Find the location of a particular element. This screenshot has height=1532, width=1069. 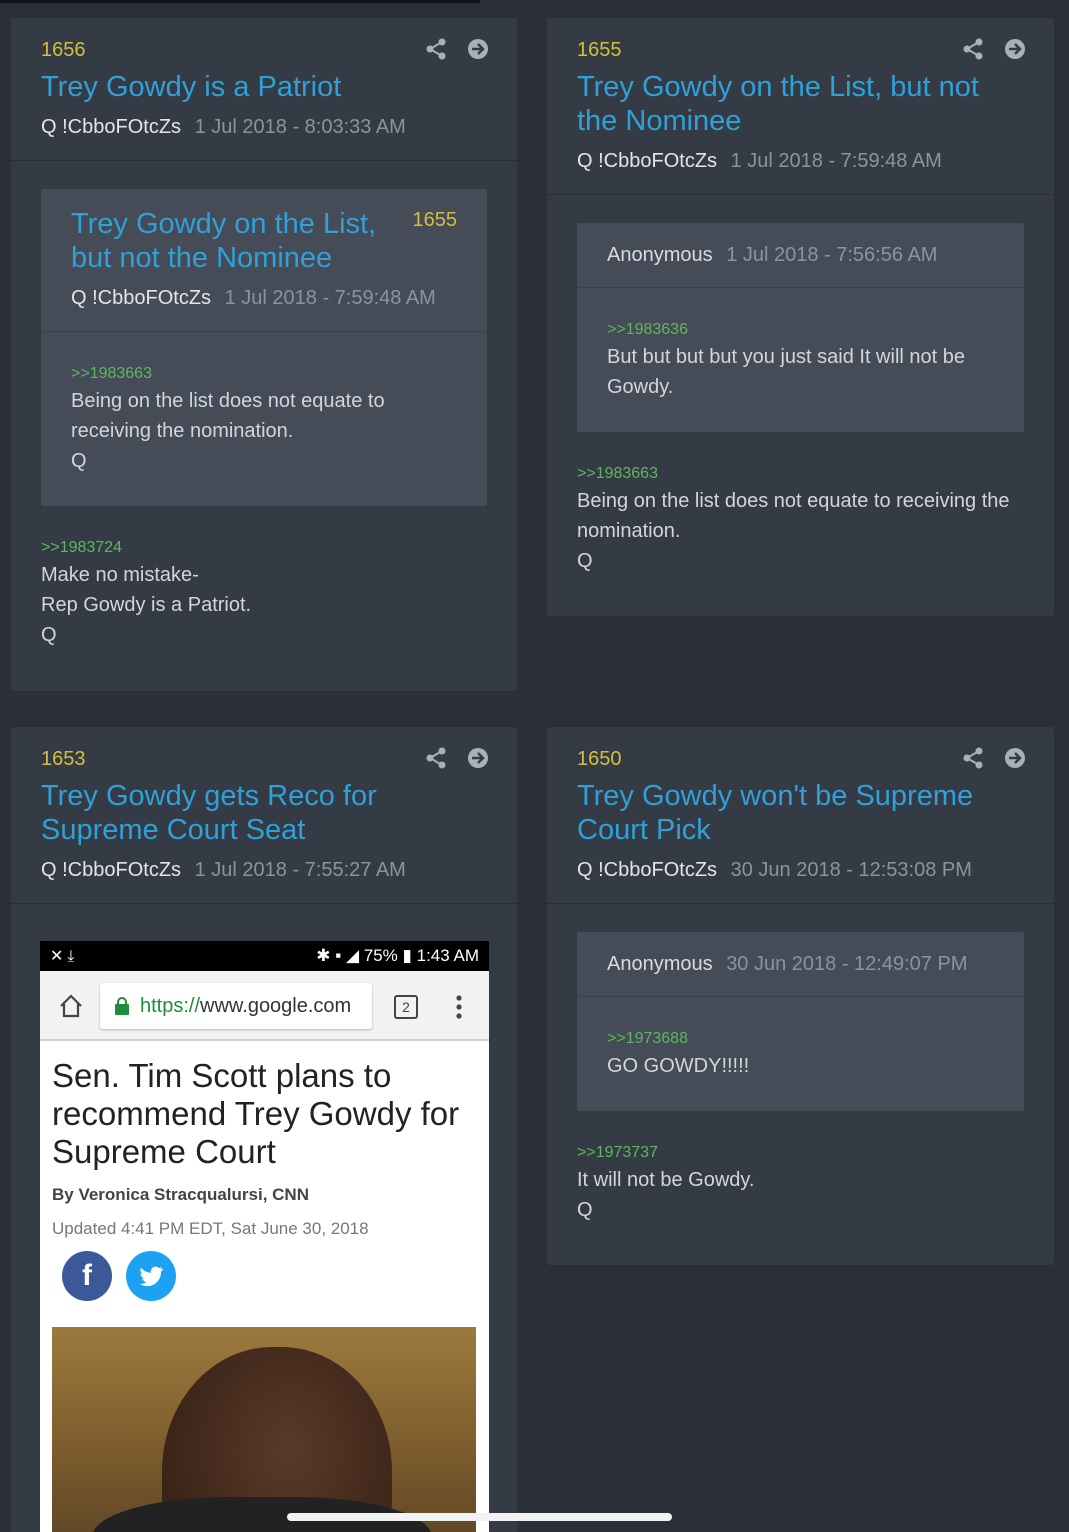

url-field: https://www.google.com is located at coordinates (236, 1006).